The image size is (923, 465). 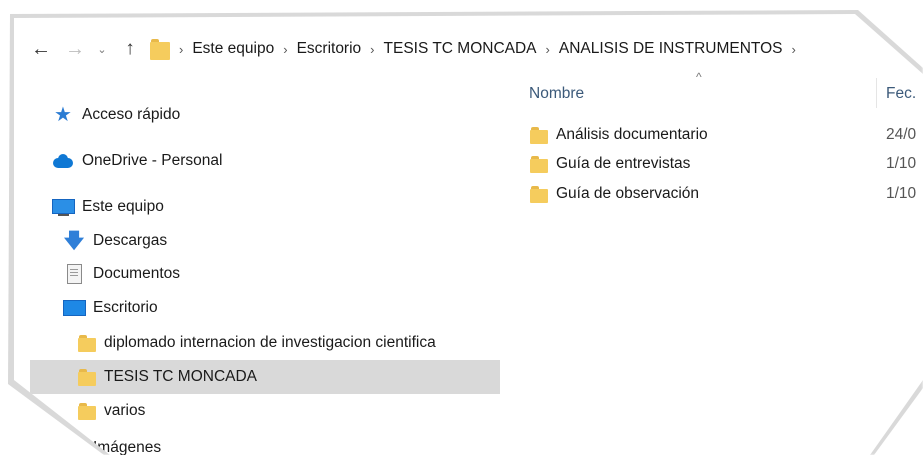 I want to click on sidebar-item-documentos: Documentos, so click(x=121, y=274).